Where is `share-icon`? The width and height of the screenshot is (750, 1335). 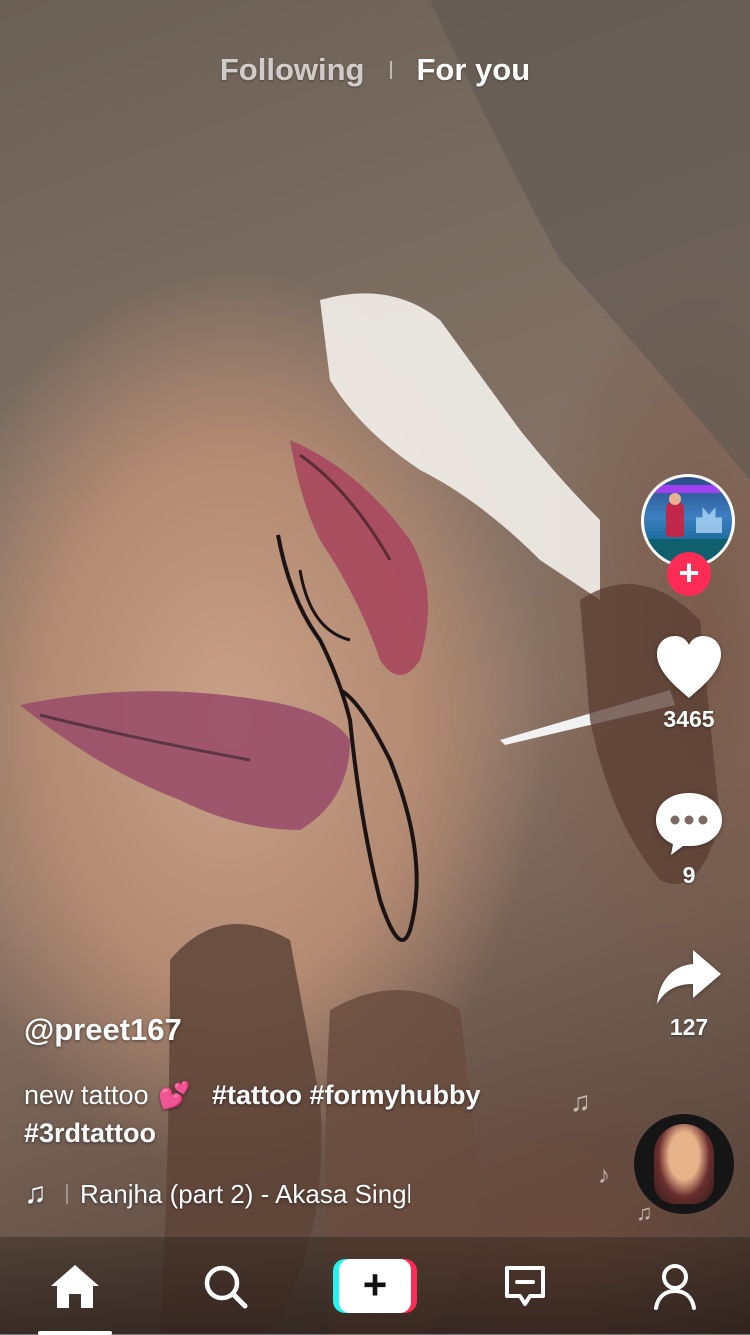 share-icon is located at coordinates (689, 977).